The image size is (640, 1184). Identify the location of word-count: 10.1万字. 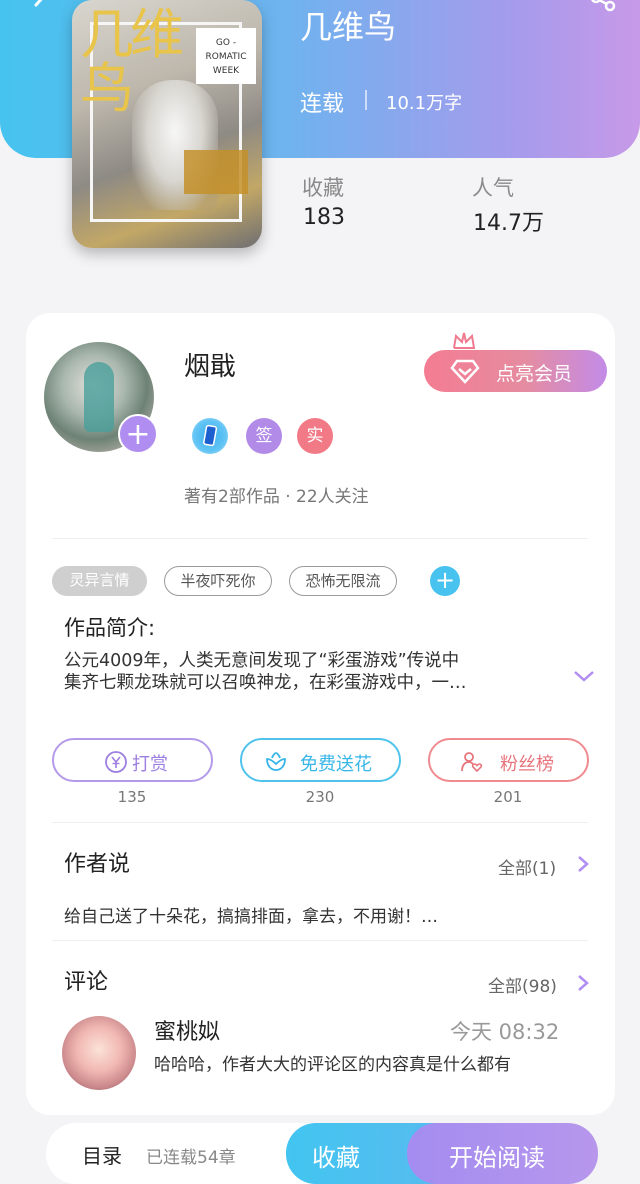
(424, 103).